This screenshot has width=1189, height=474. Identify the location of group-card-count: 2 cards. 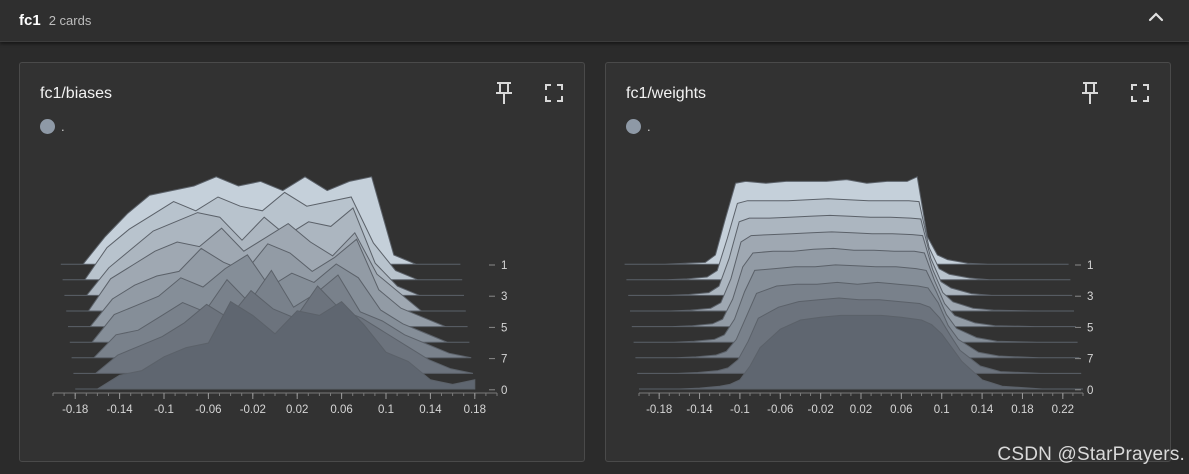
(70, 20).